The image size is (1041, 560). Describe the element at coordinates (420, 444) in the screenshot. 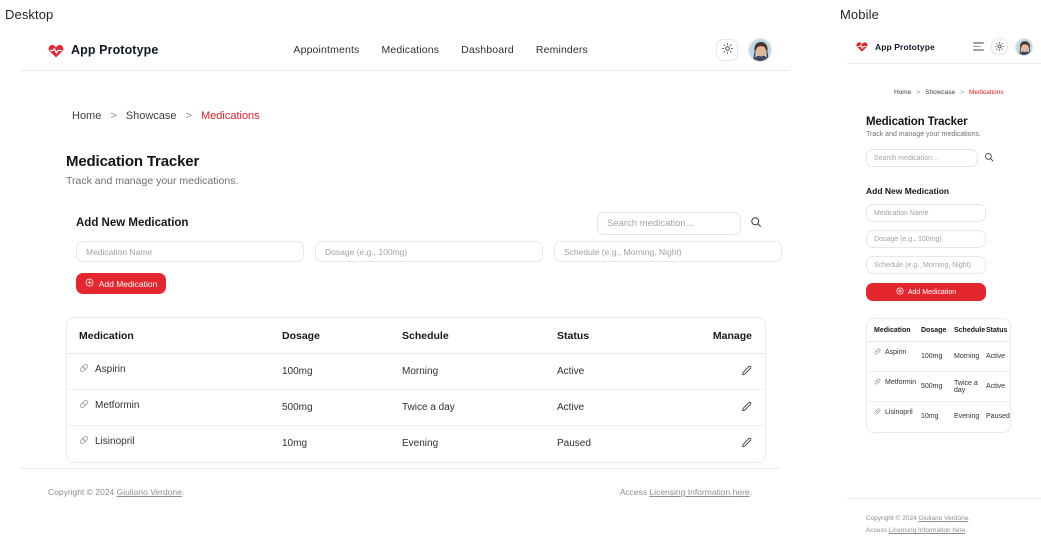

I see `cell-schedule: Evening` at that location.